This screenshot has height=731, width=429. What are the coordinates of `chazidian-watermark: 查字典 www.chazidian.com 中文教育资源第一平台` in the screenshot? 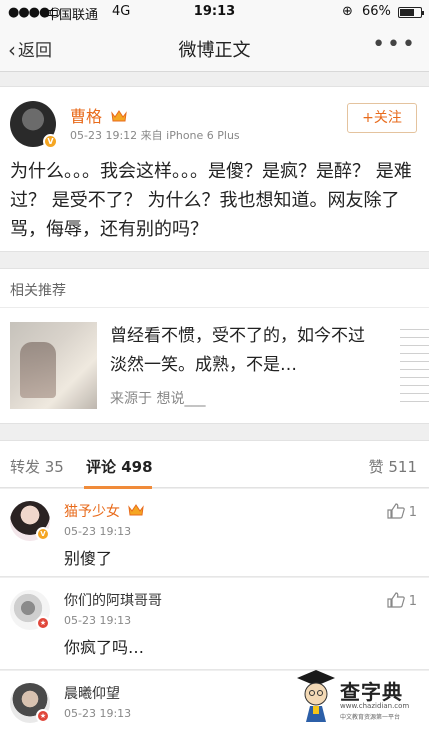 It's located at (361, 698).